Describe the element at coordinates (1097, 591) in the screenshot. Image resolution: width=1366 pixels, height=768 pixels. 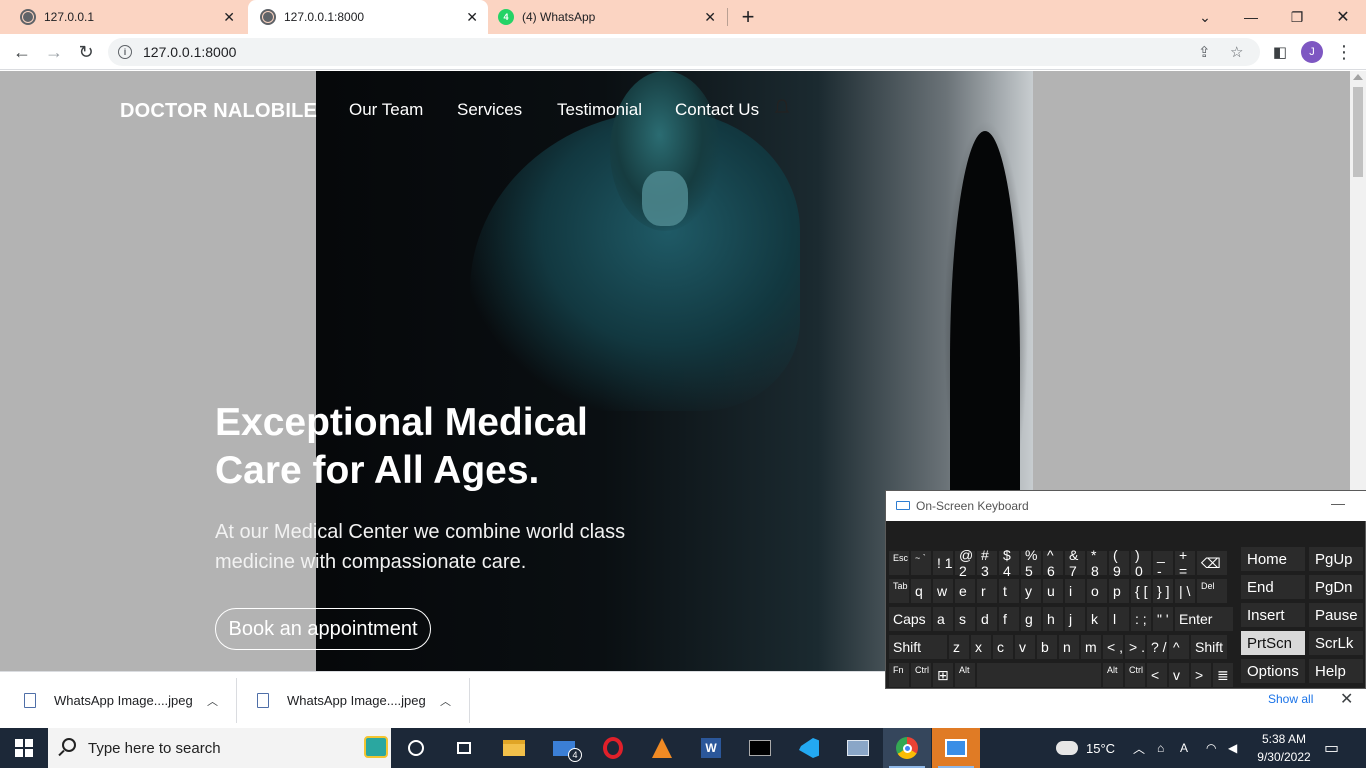
I see `osk-key: o` at that location.